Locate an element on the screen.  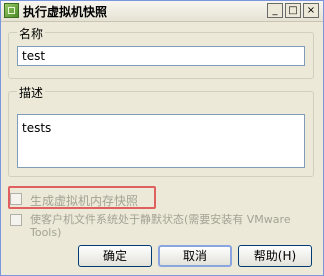
quiesce-checkbox is located at coordinates (16, 220).